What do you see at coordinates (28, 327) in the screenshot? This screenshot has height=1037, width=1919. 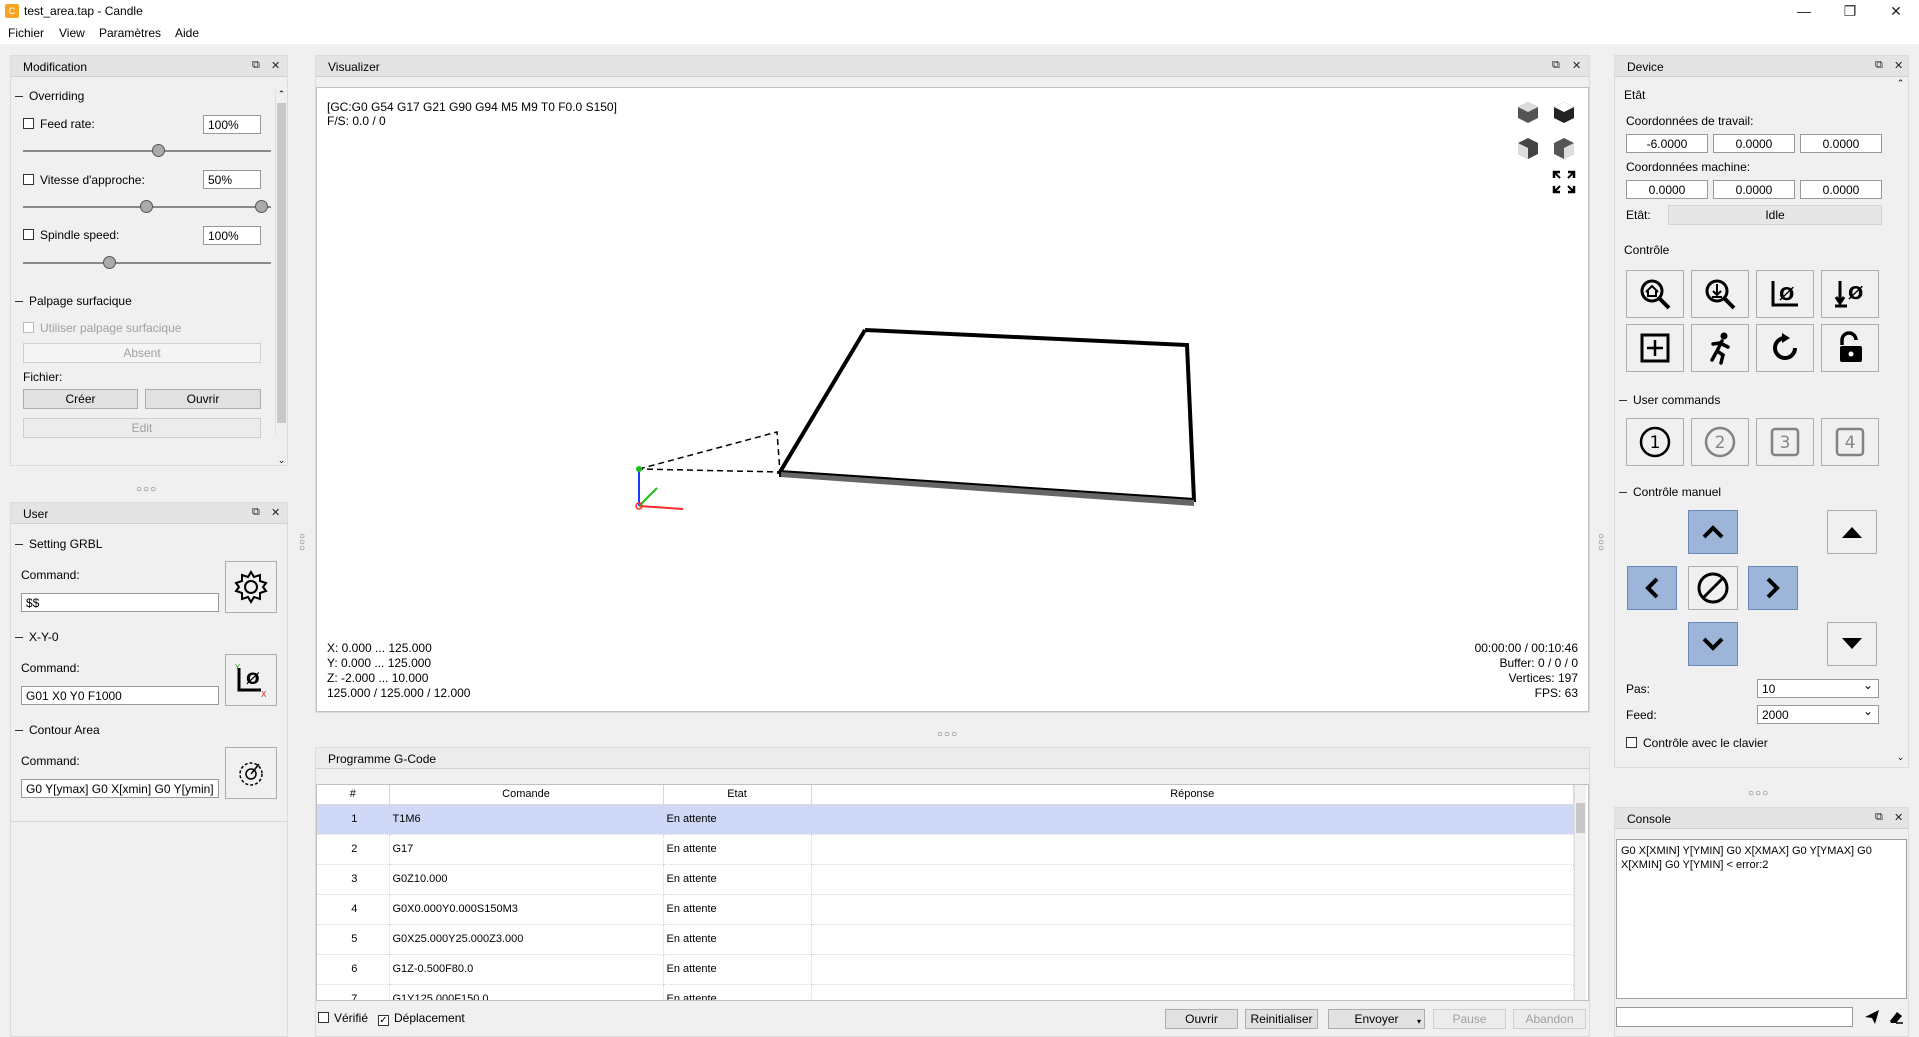 I see `probe-use-checkbox` at bounding box center [28, 327].